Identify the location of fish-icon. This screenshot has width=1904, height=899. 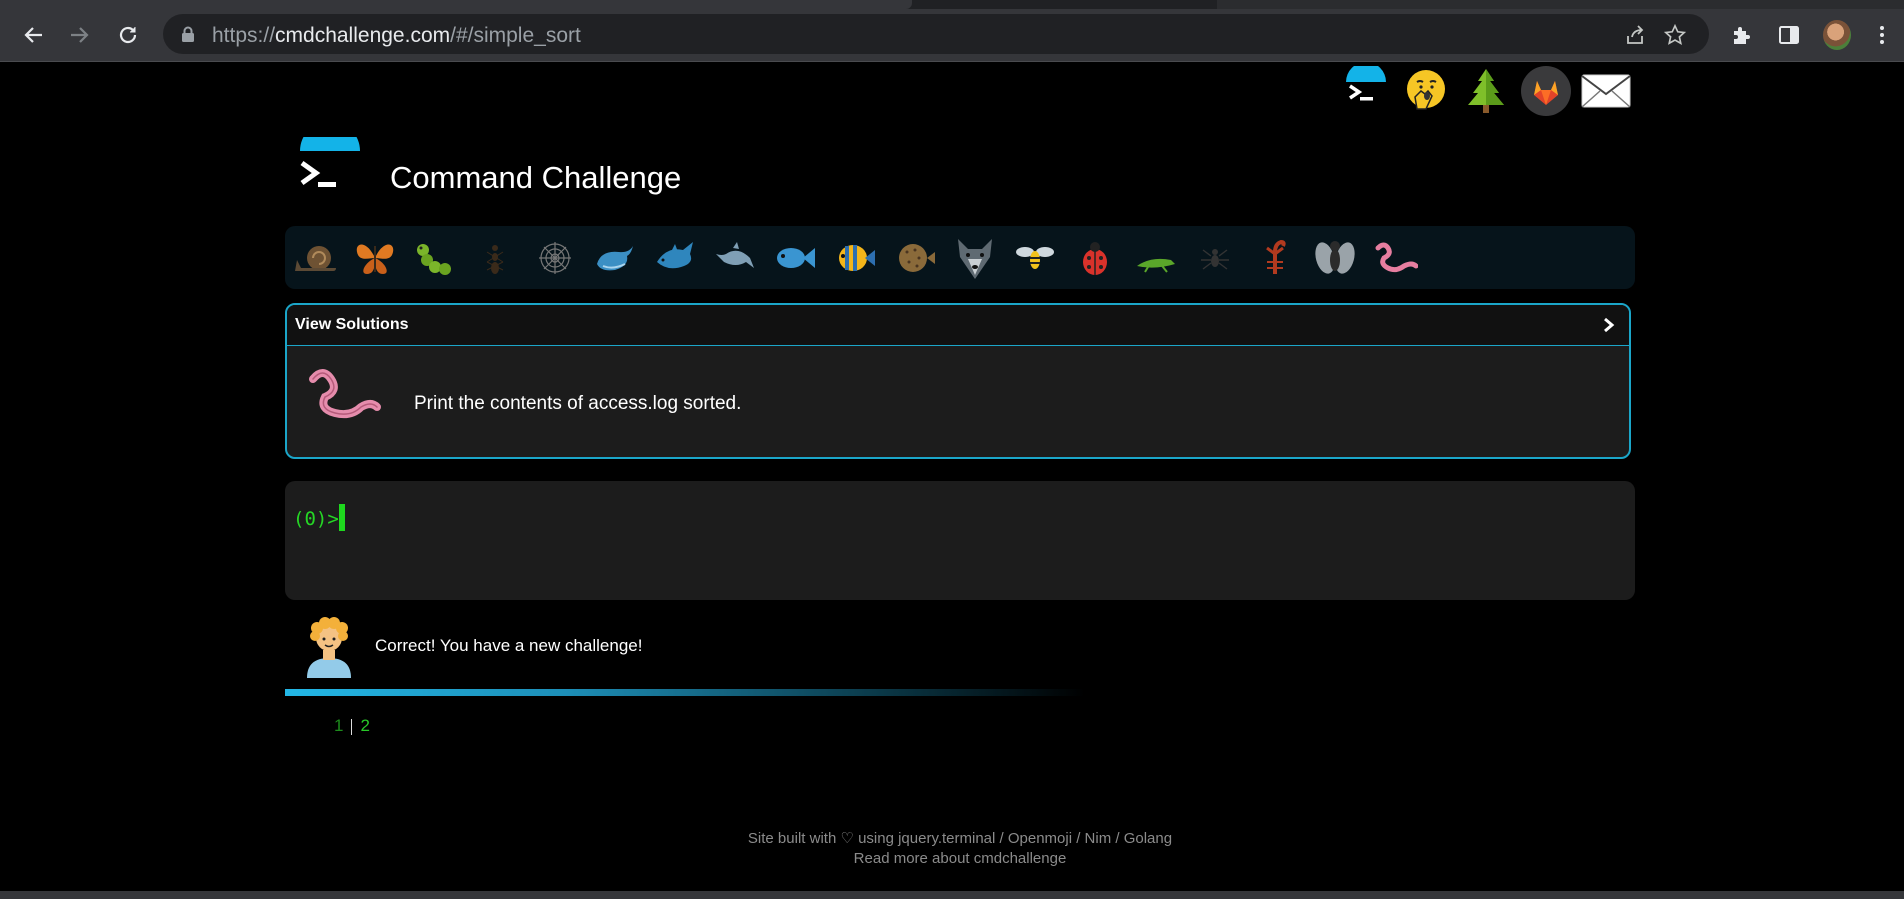
(796, 258).